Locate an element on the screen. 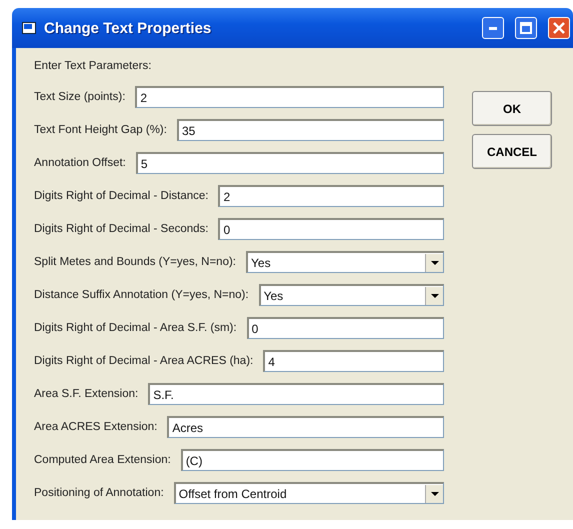 The height and width of the screenshot is (529, 573). minimize-button is located at coordinates (493, 28).